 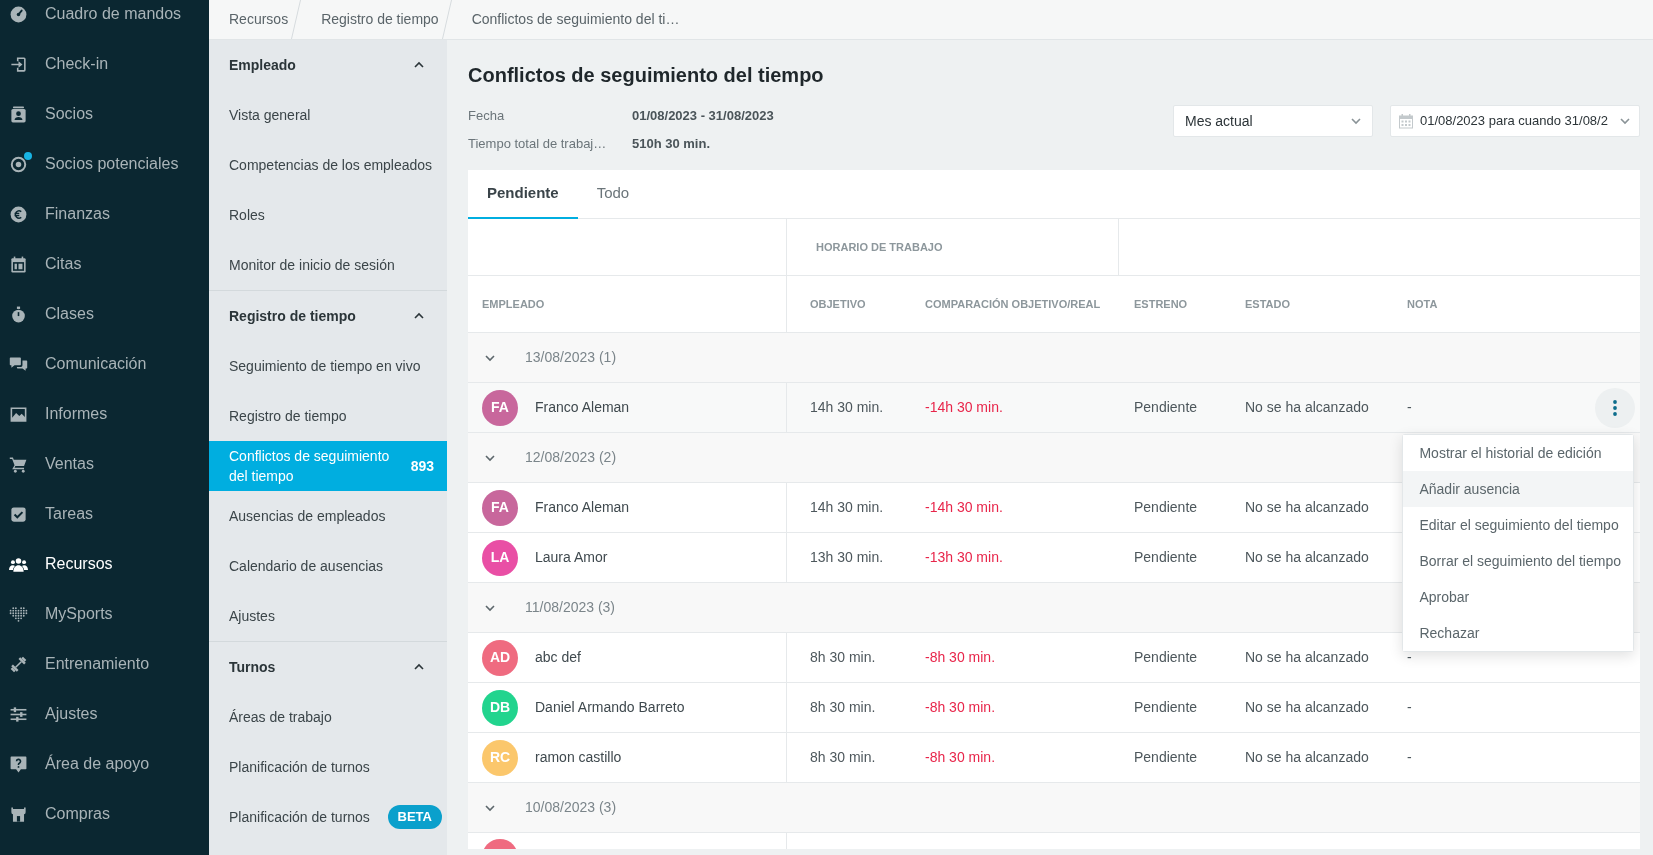 I want to click on group-date: 10/08/2023 (3), so click(x=571, y=807).